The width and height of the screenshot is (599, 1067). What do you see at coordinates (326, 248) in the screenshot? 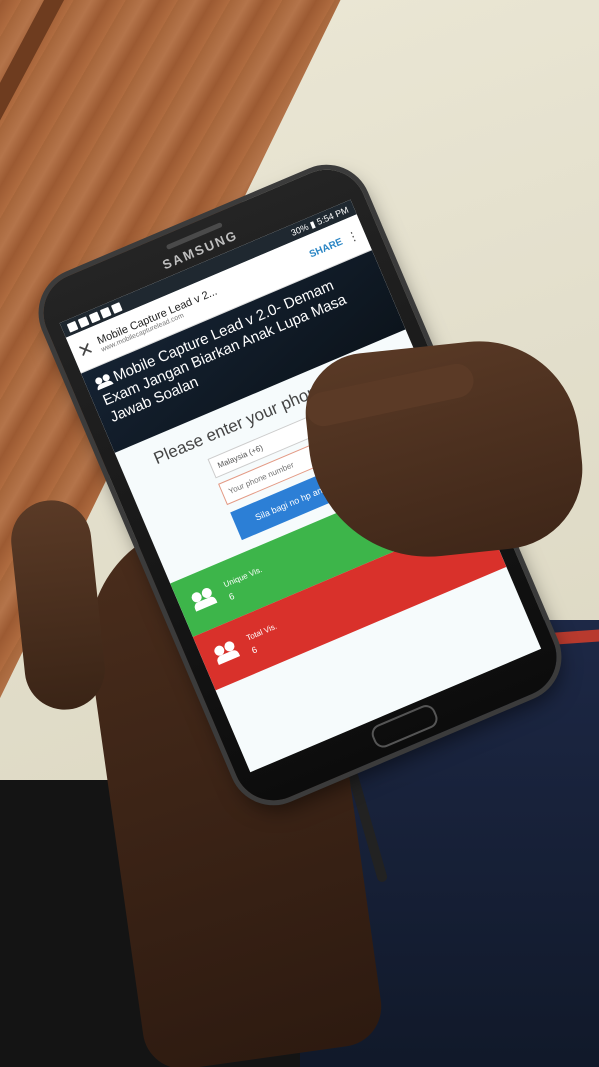
I see `share-button: SHARE` at bounding box center [326, 248].